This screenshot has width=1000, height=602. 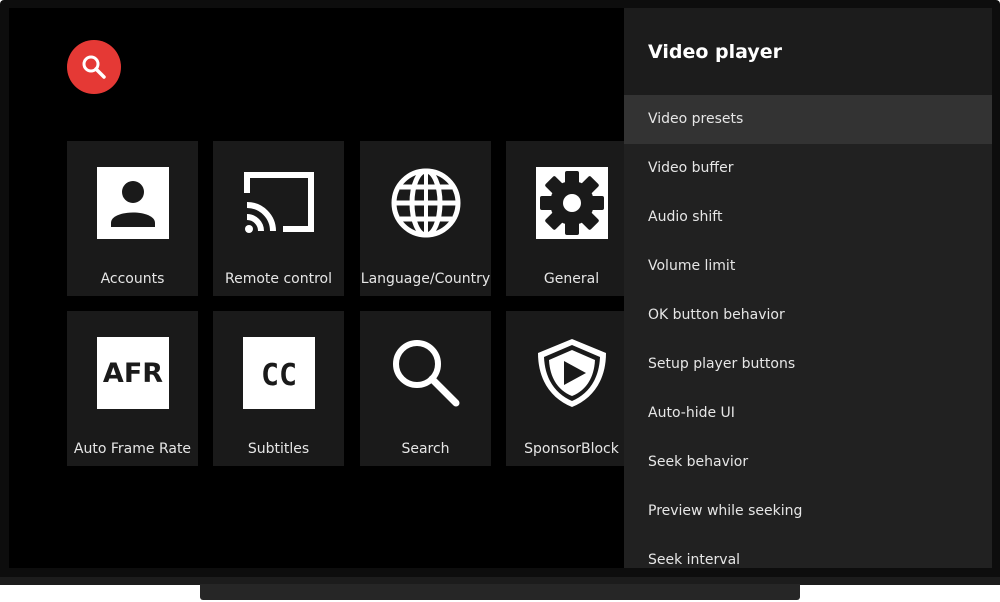 I want to click on panel-title: Video player, so click(x=715, y=52).